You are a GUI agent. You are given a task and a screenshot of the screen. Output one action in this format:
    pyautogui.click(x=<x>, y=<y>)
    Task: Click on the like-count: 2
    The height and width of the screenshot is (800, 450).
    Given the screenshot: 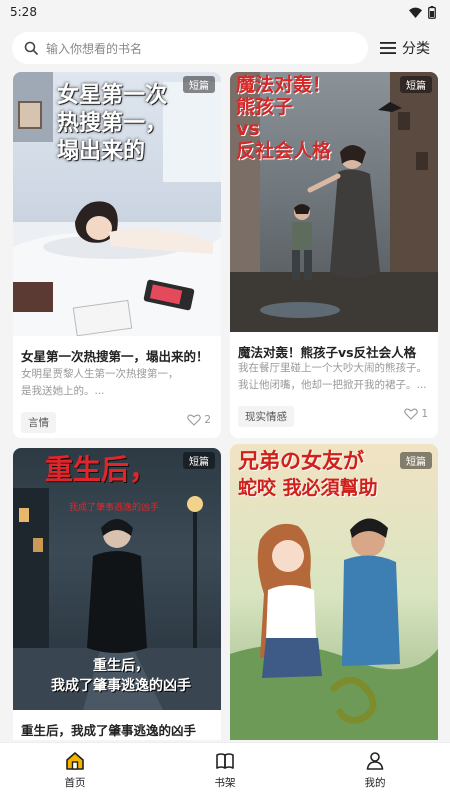 What is the action you would take?
    pyautogui.click(x=199, y=420)
    